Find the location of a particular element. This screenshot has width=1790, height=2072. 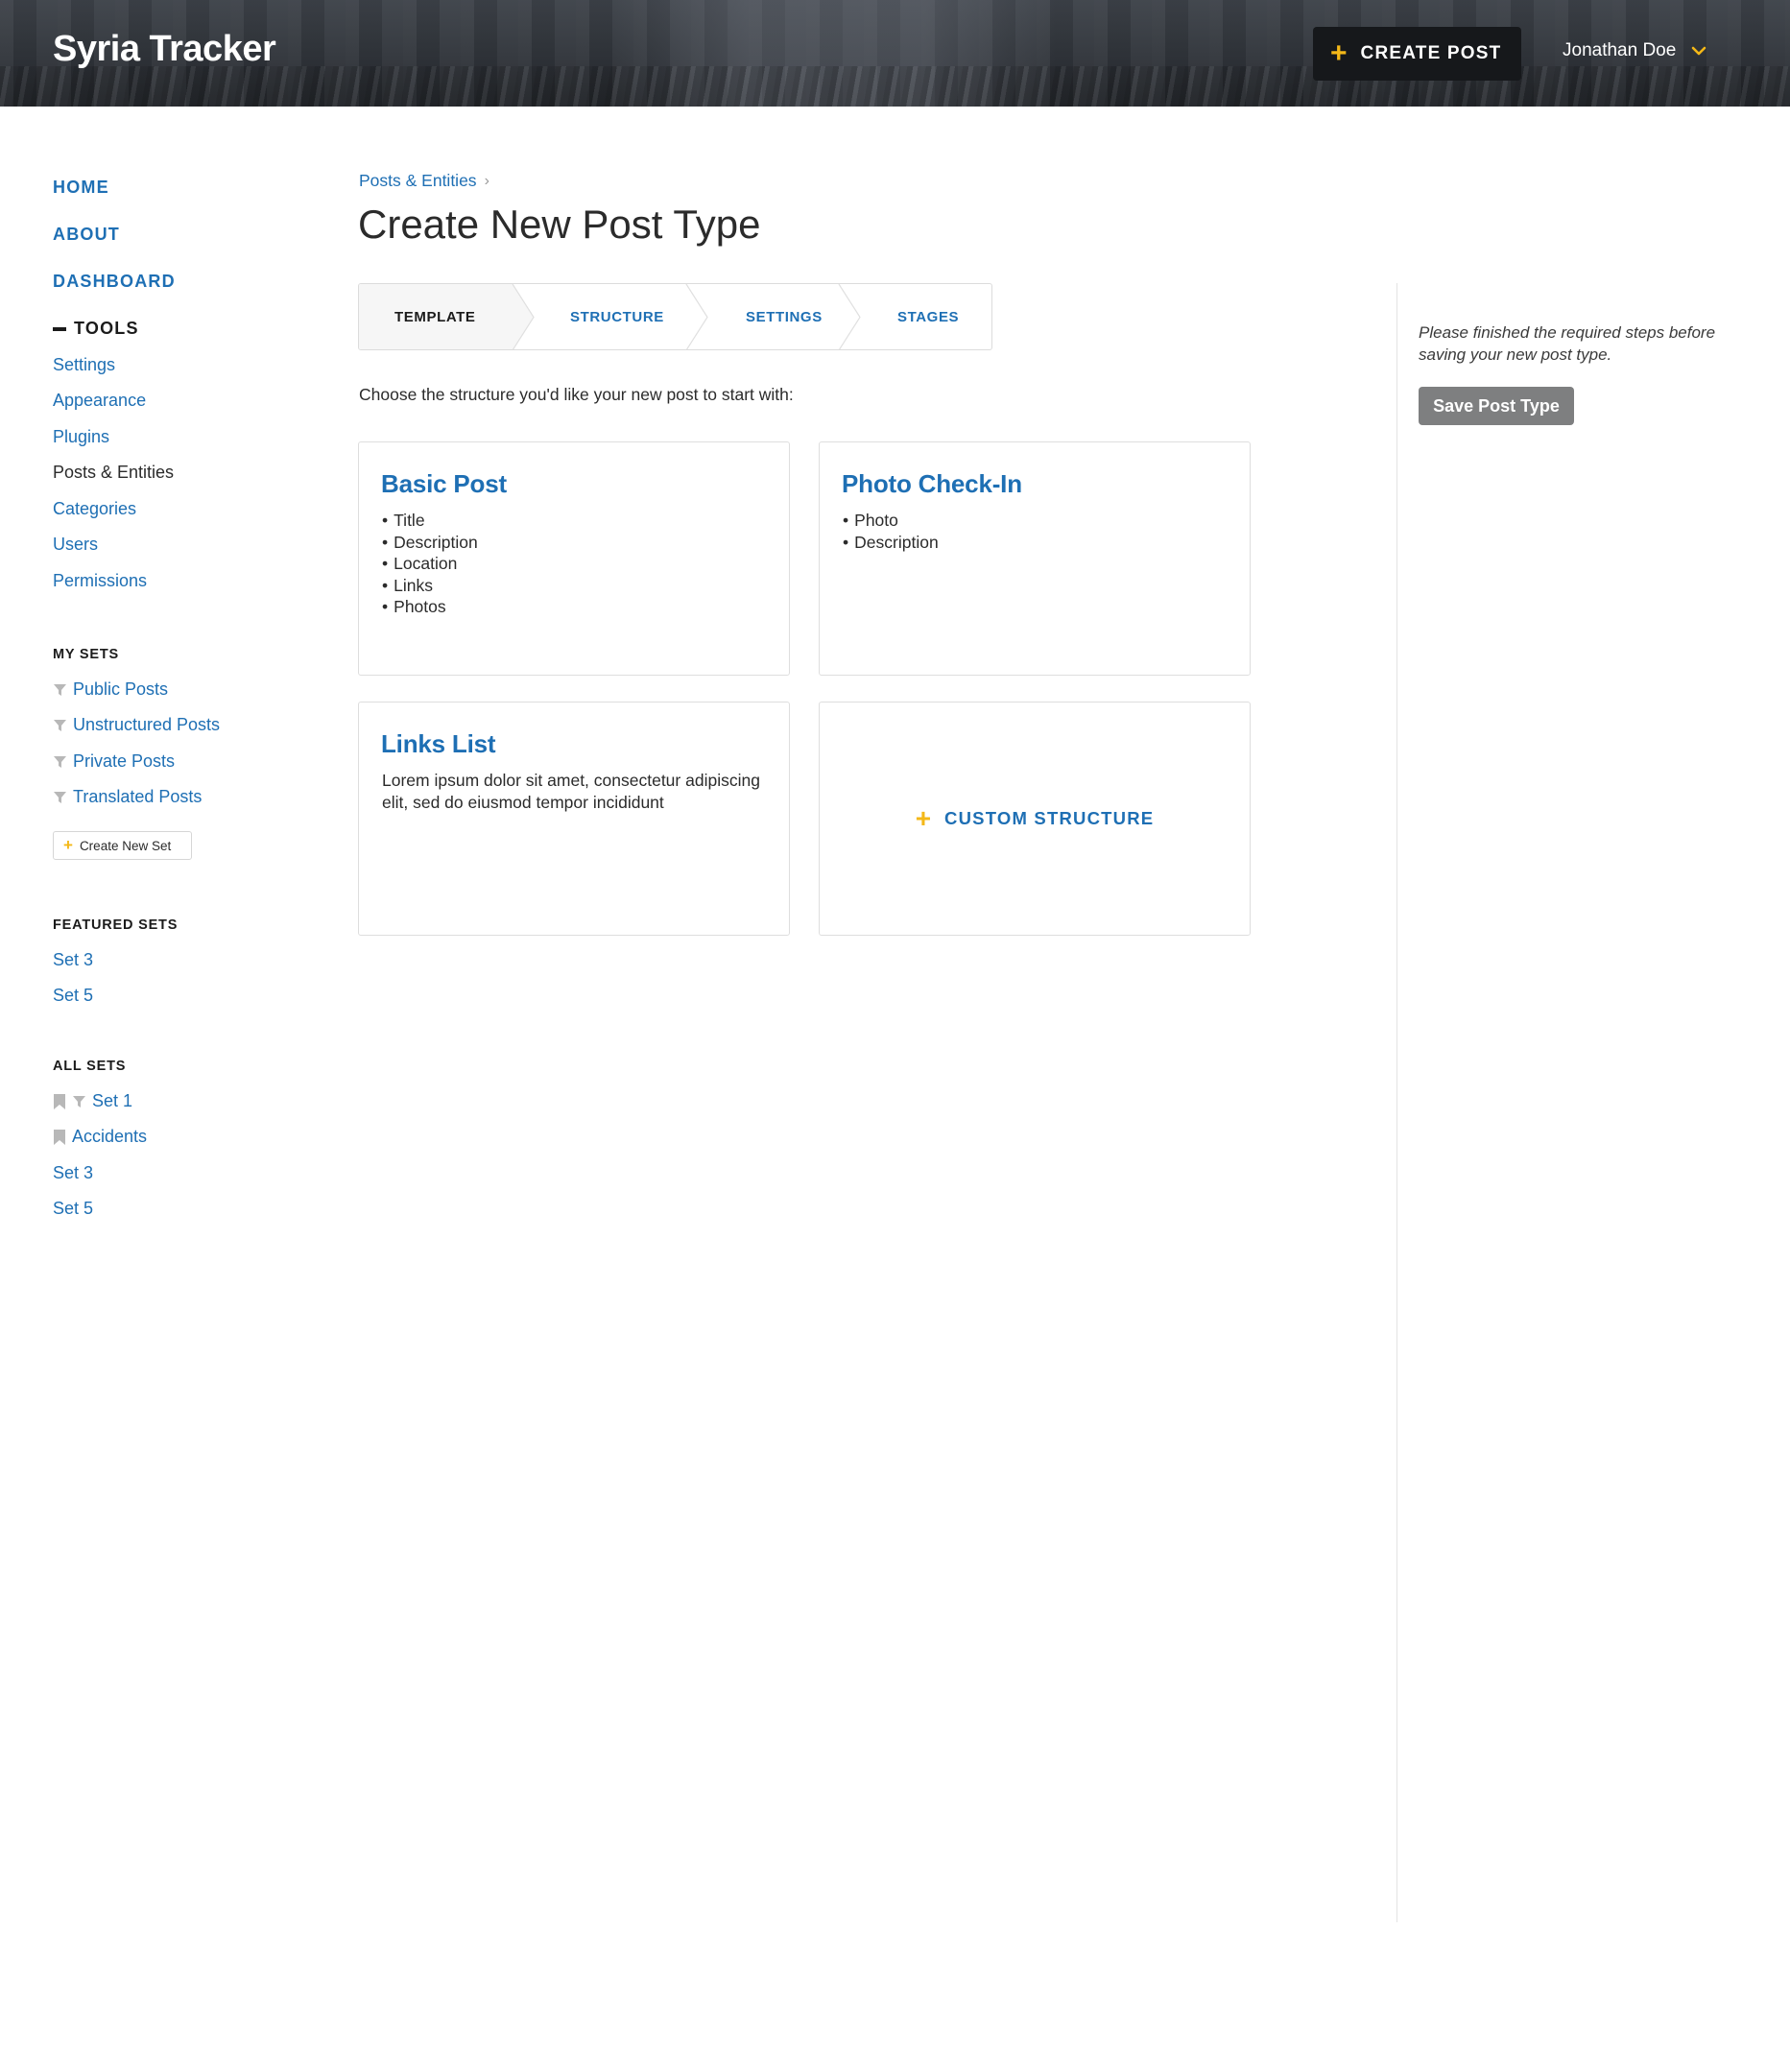

my-sets-heading: MY SETS is located at coordinates (86, 654).